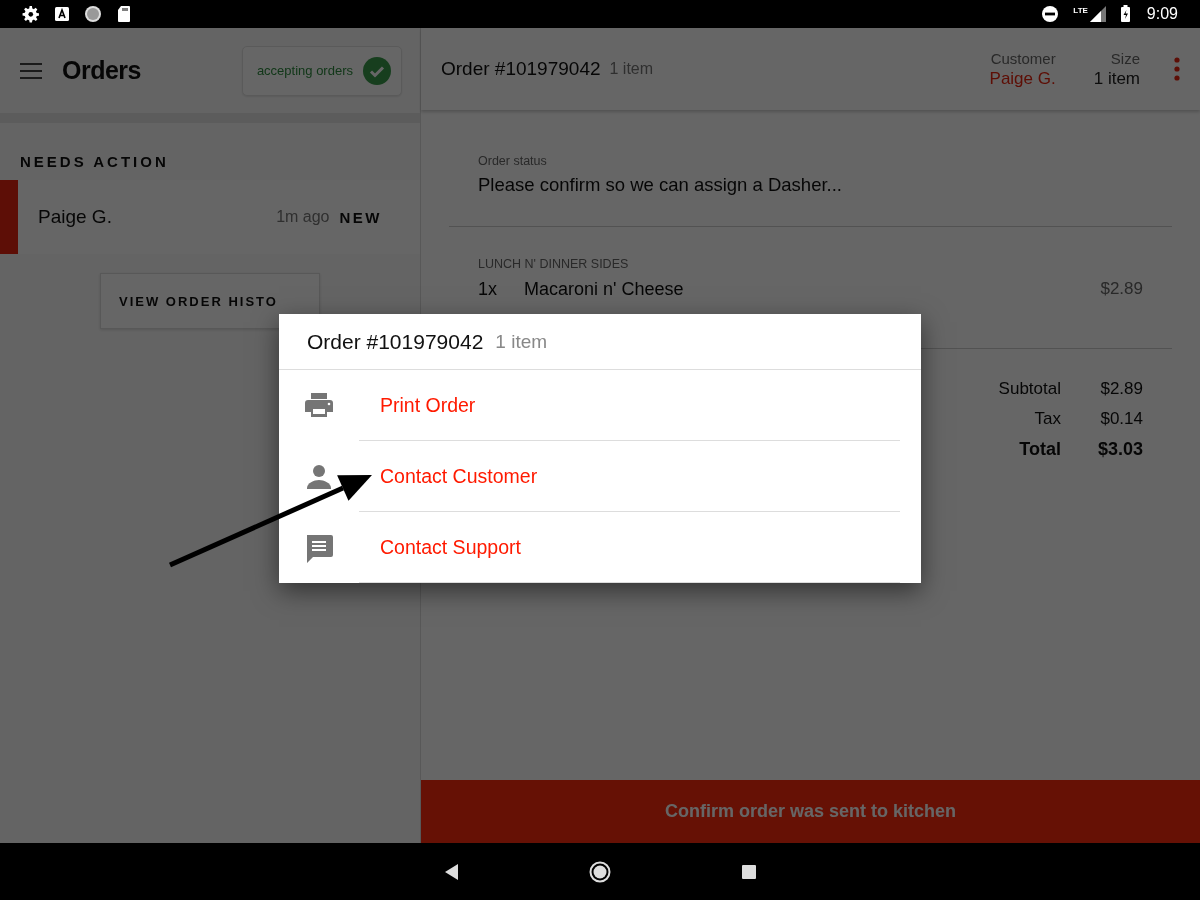  What do you see at coordinates (748, 871) in the screenshot?
I see `recent-apps-icon` at bounding box center [748, 871].